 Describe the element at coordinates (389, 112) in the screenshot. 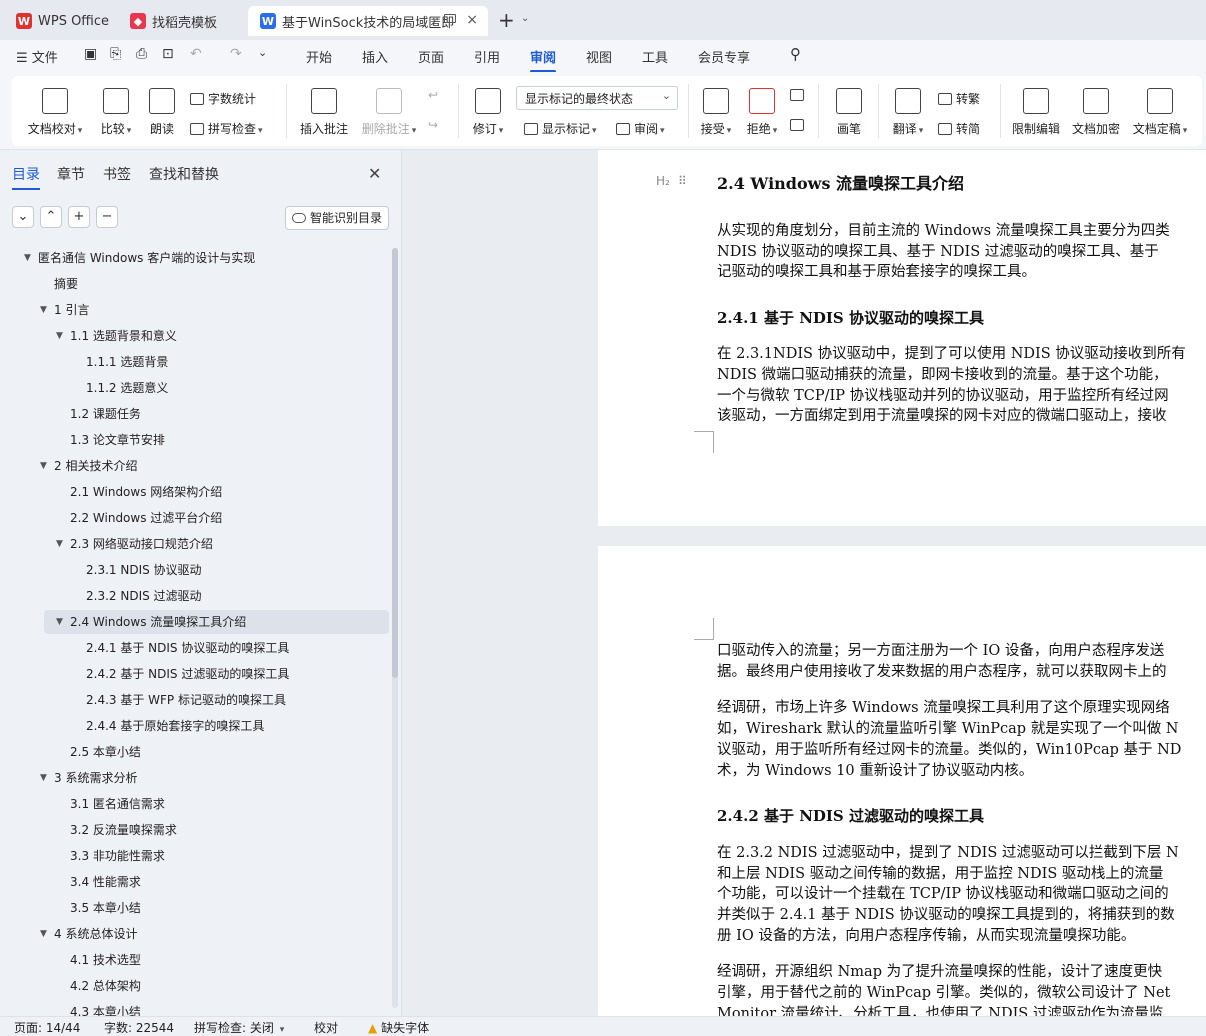

I see `delete-comment-button: 删除批注 ▾` at that location.